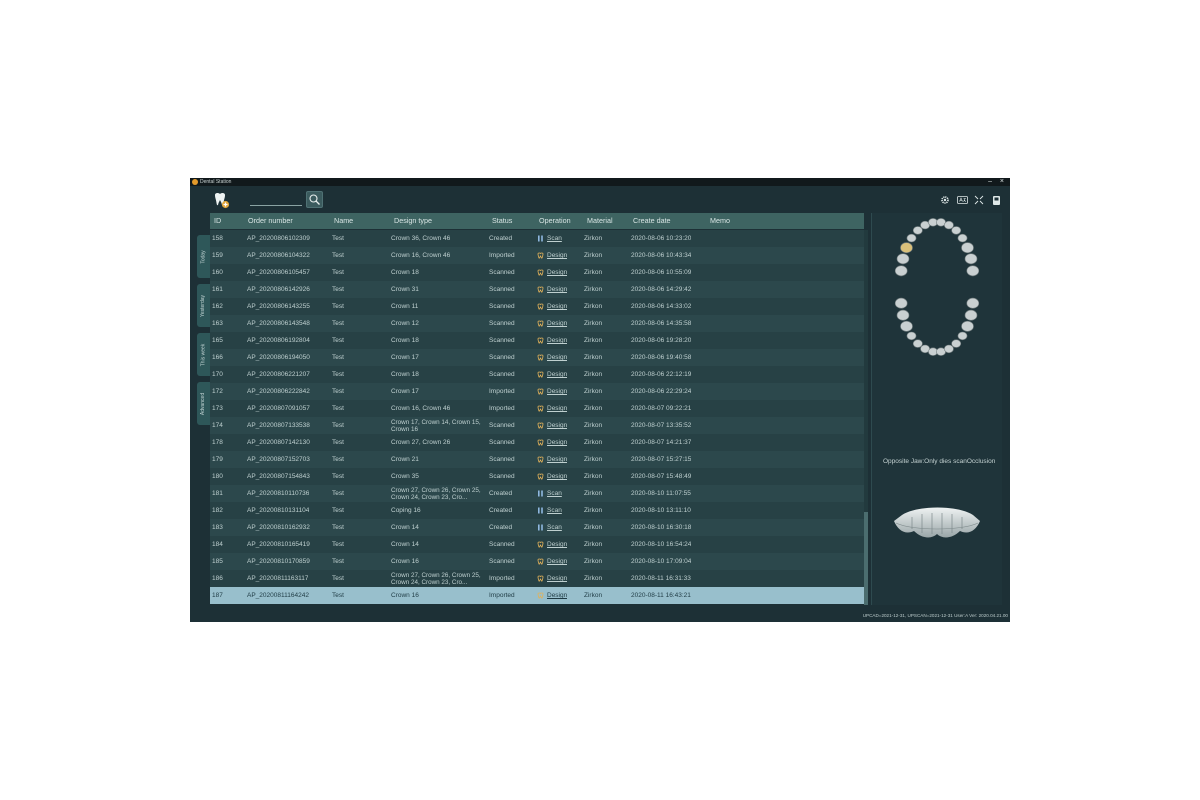 The image size is (1200, 800). I want to click on search-input, so click(276, 200).